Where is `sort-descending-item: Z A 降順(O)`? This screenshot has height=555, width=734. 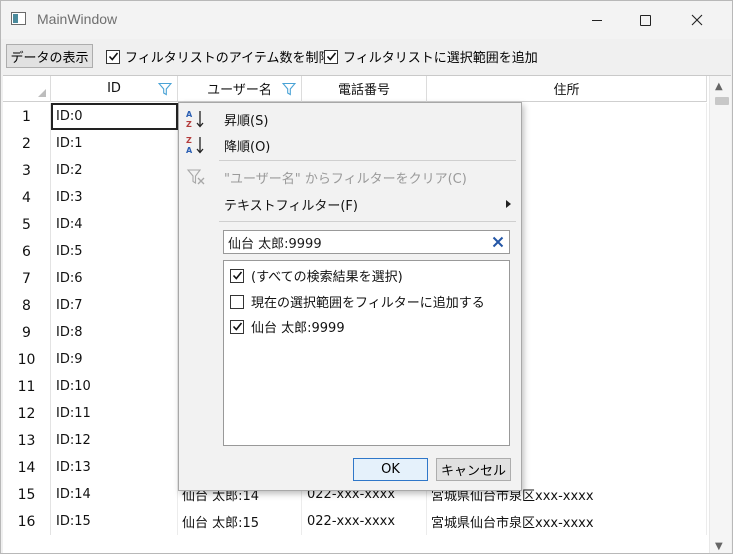
sort-descending-item: Z A 降順(O) is located at coordinates (350, 145).